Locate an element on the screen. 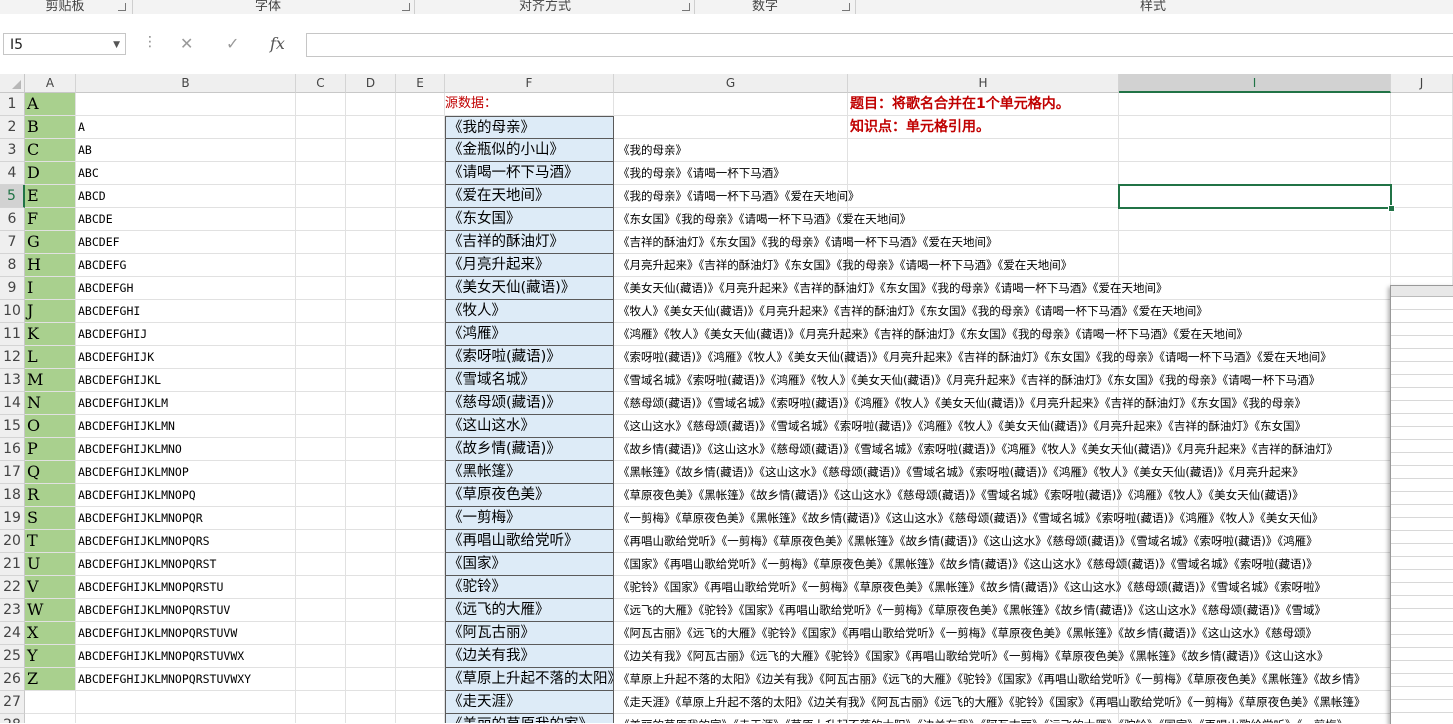 This screenshot has width=1453, height=724. cell-a24: X is located at coordinates (50, 633).